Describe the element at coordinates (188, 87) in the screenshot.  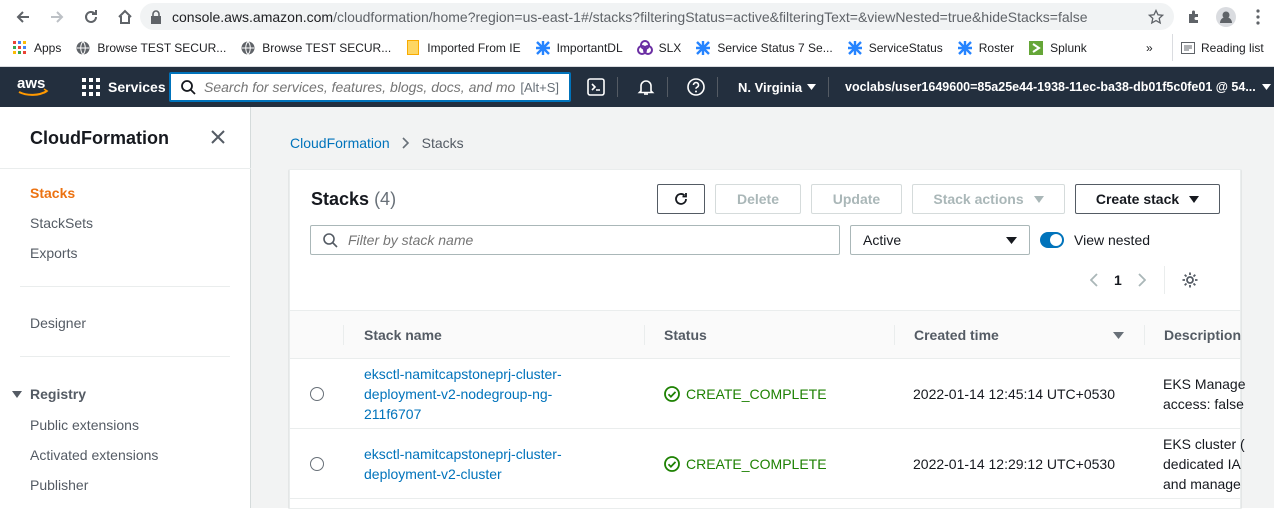
I see `search-icon` at that location.